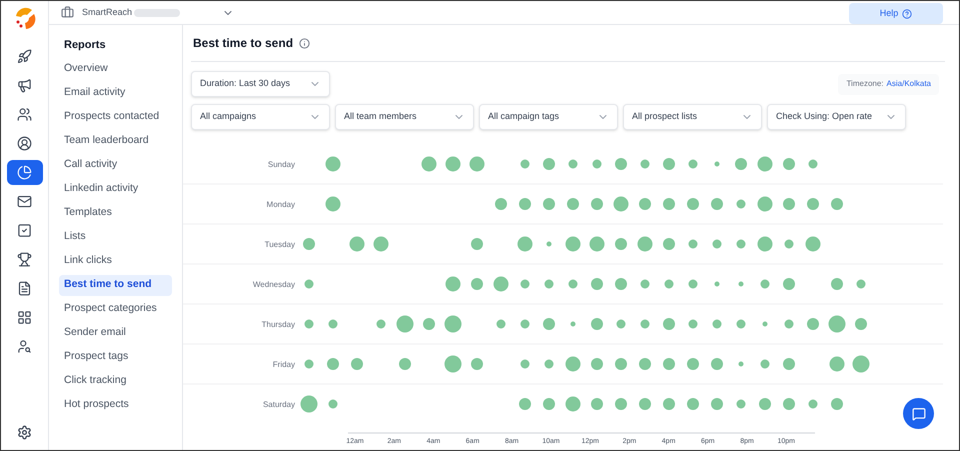 This screenshot has width=960, height=451. What do you see at coordinates (304, 43) in the screenshot?
I see `info-icon` at bounding box center [304, 43].